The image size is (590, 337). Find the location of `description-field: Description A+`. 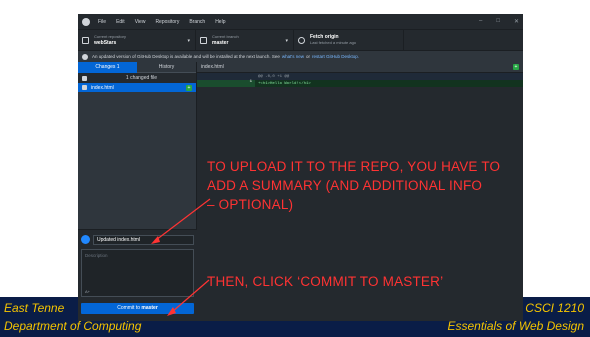

description-field: Description A+ is located at coordinates (137, 273).